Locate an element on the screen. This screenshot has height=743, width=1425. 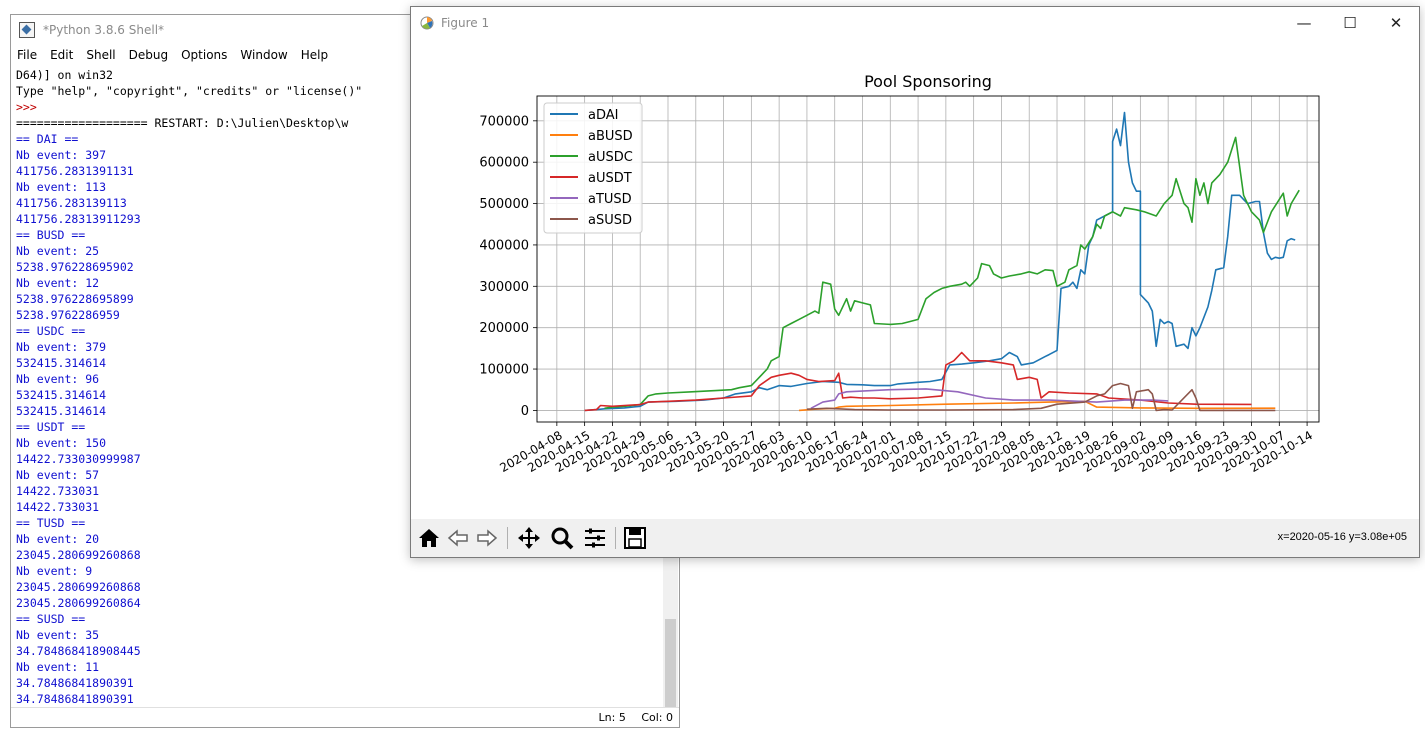
subplots-button is located at coordinates (595, 538).